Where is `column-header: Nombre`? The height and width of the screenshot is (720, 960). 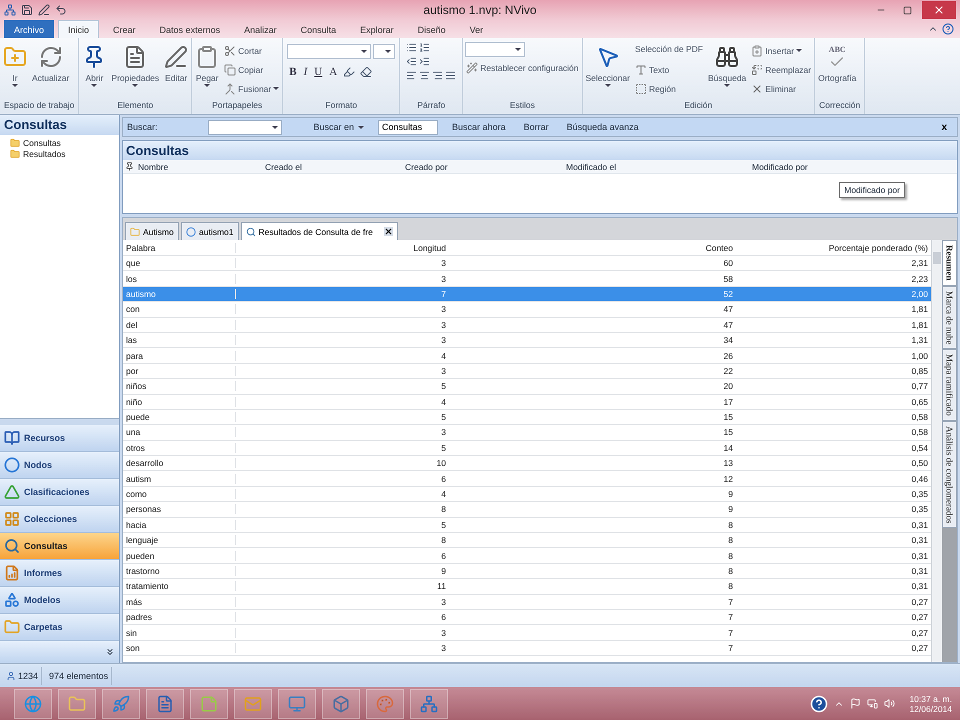
column-header: Nombre is located at coordinates (153, 167).